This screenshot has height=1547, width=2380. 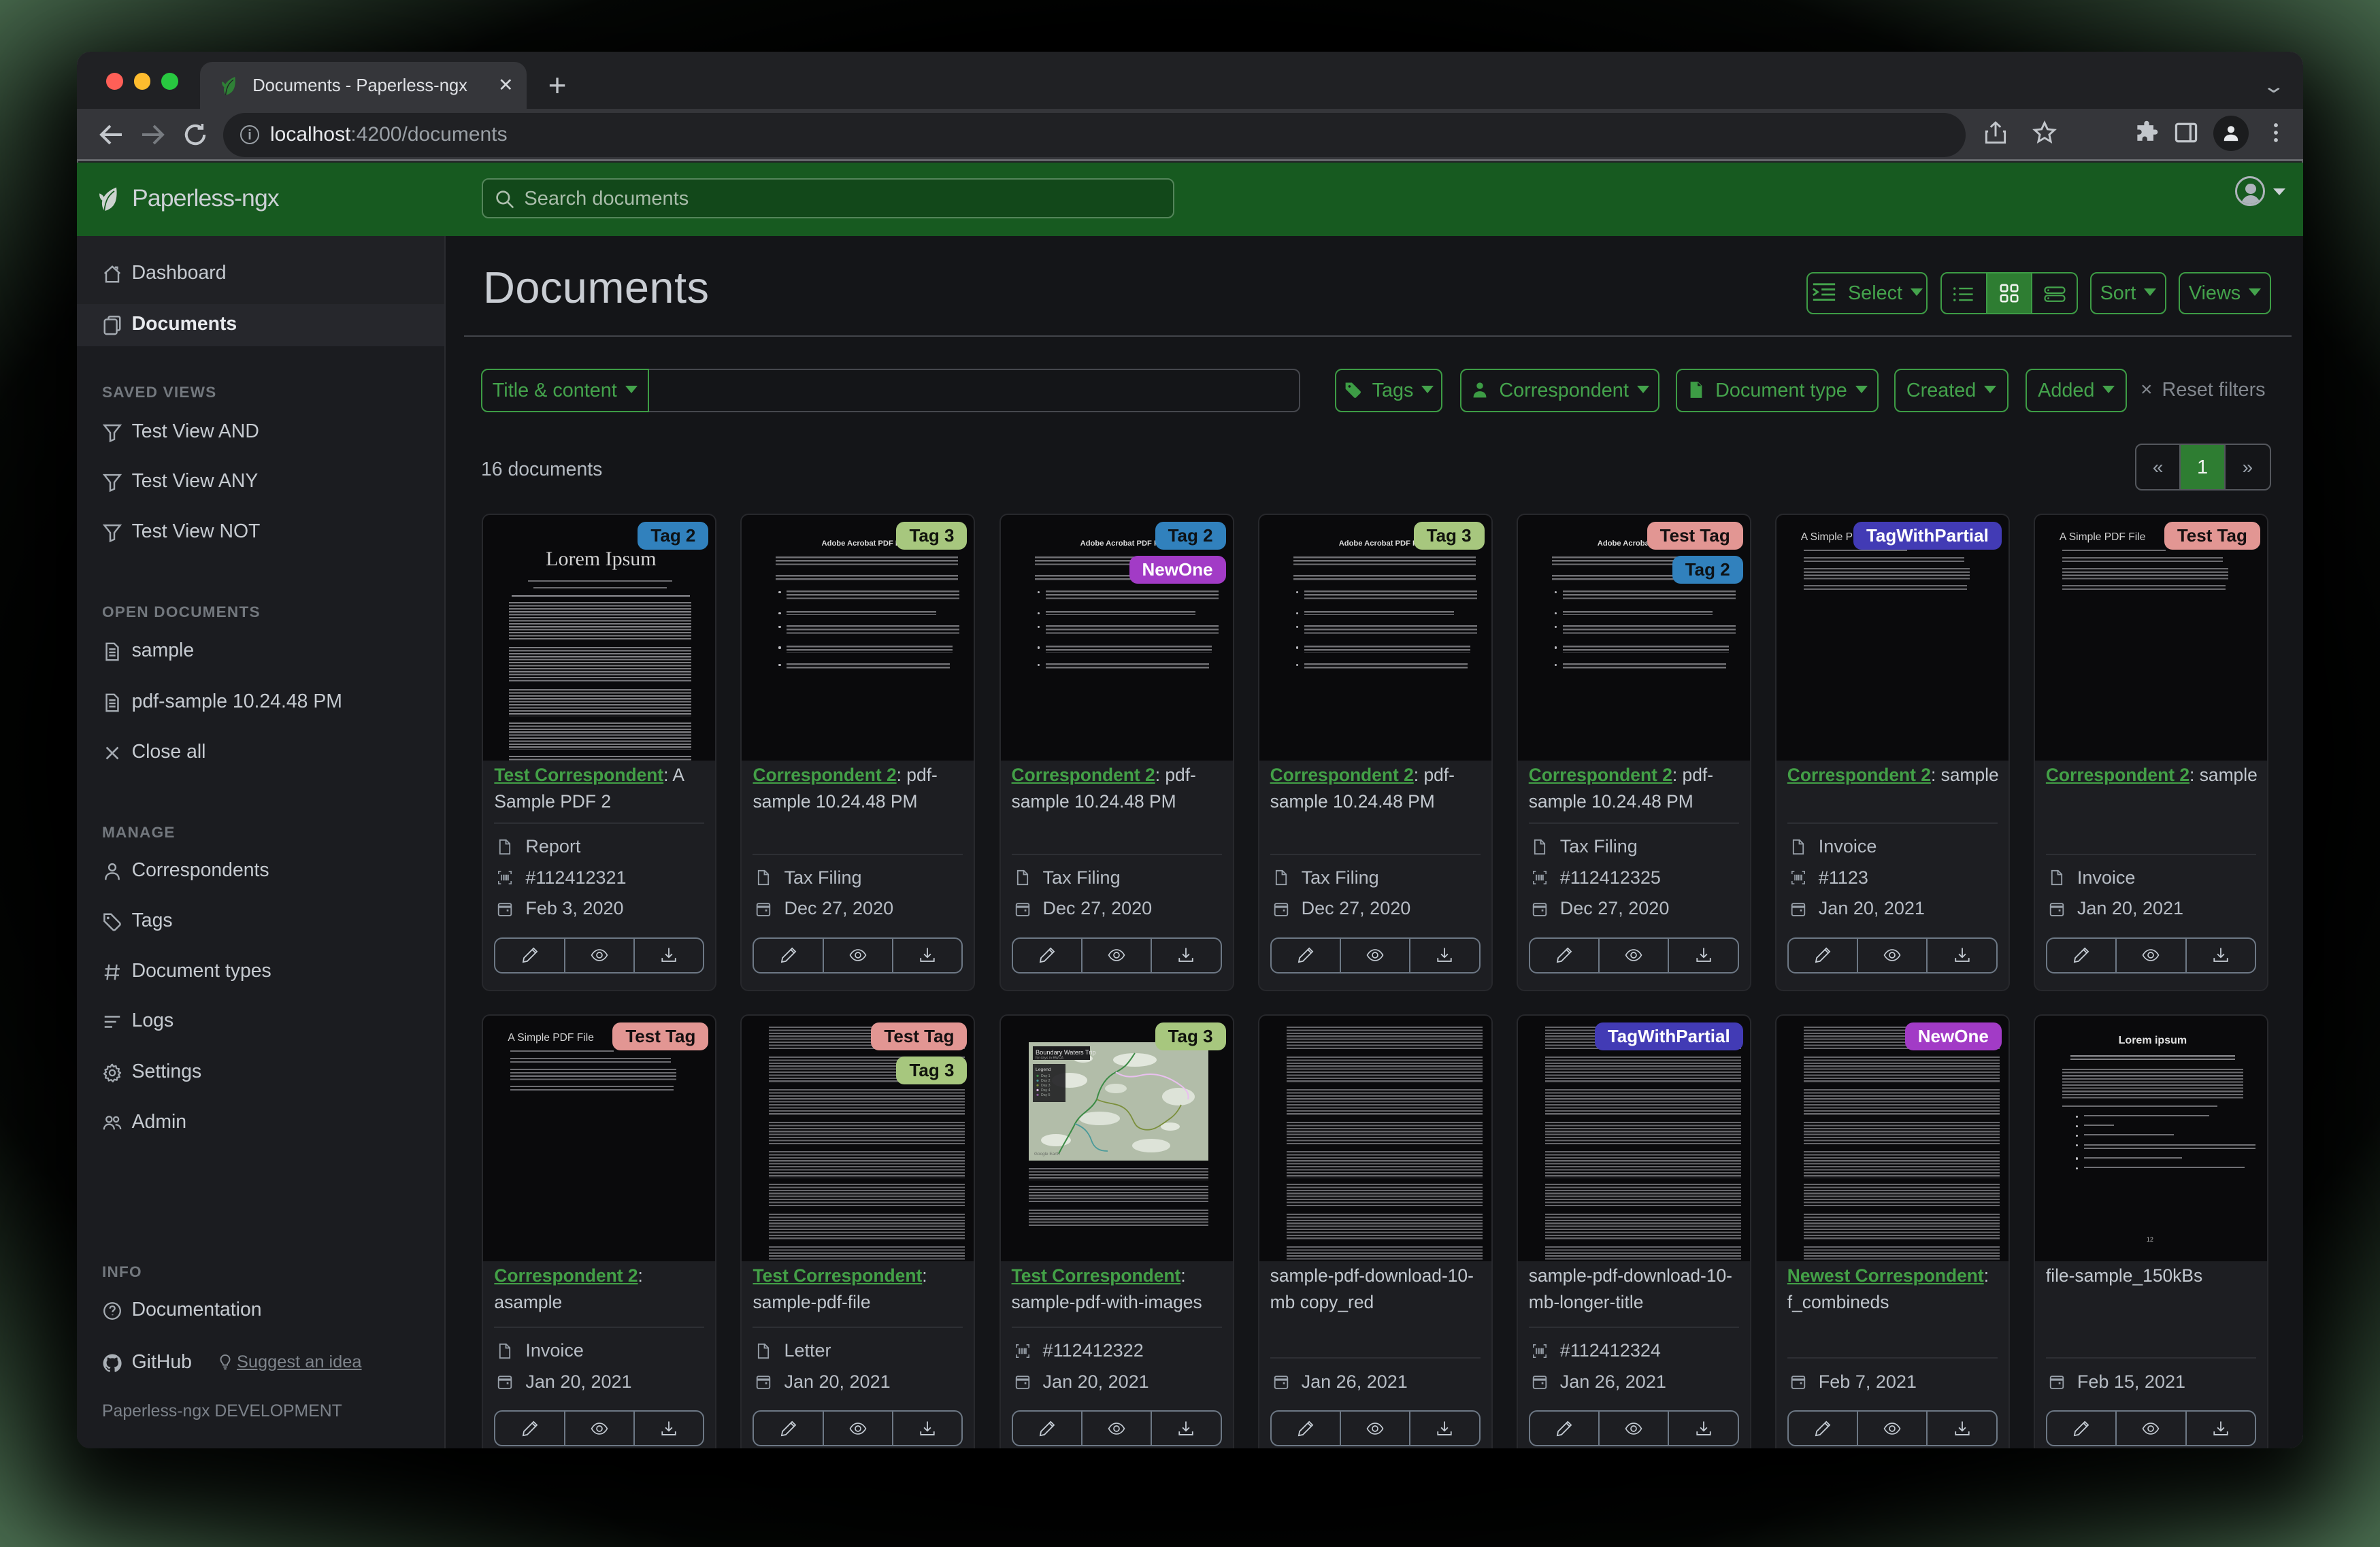 I want to click on svg-text: Boundary Waters Trip, so click(x=1066, y=1052).